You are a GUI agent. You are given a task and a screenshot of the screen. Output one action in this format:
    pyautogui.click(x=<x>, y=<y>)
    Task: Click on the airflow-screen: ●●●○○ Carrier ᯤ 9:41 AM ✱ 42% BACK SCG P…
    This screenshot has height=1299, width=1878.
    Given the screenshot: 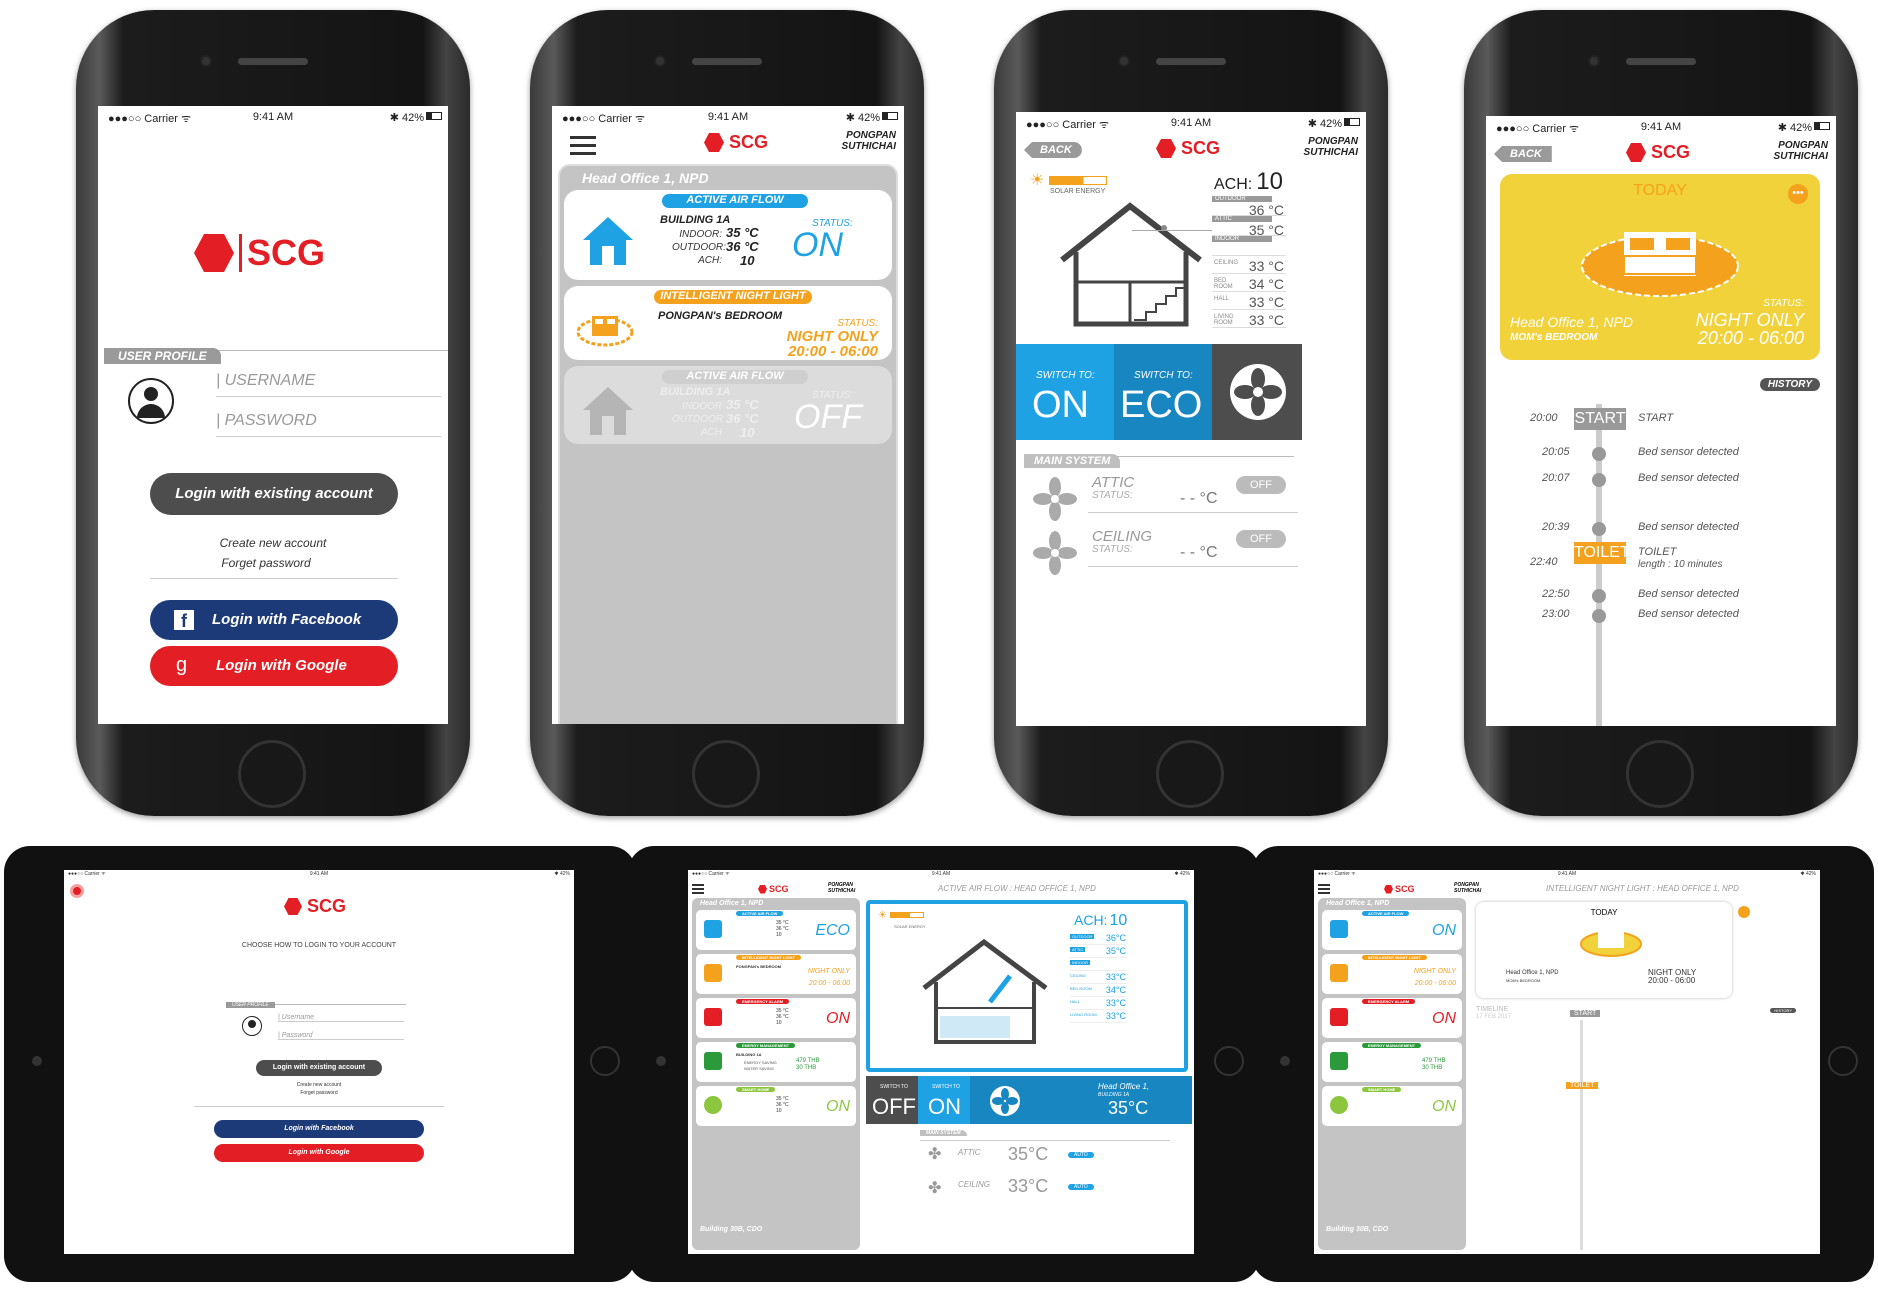 What is the action you would take?
    pyautogui.click(x=1191, y=419)
    